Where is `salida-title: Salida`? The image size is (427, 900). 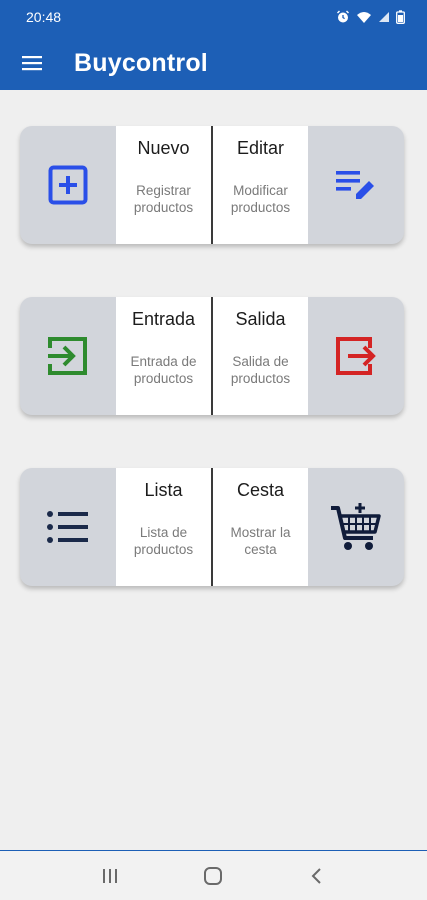
salida-title: Salida is located at coordinates (260, 319).